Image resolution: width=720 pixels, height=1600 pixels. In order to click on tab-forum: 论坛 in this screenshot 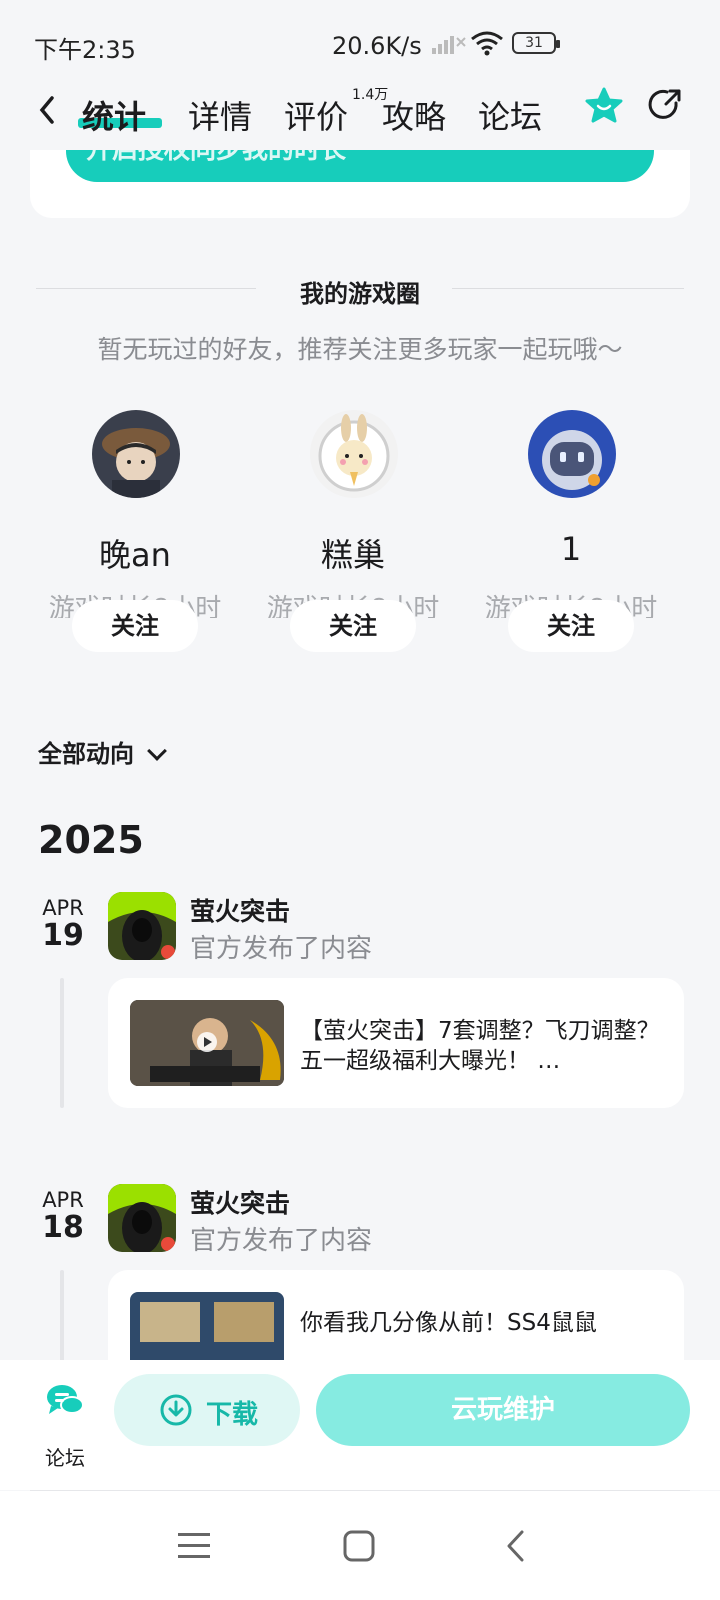, I will do `click(510, 115)`.